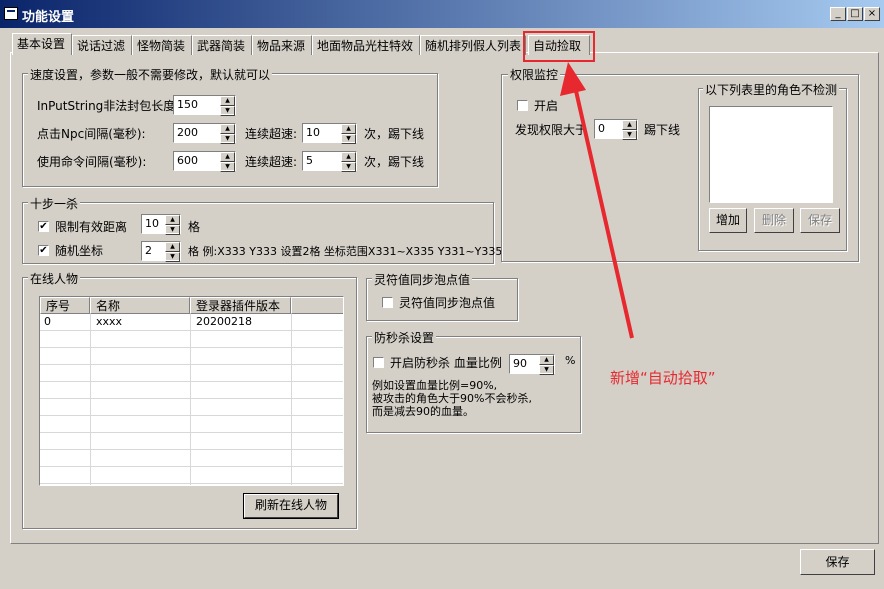 The height and width of the screenshot is (589, 884). What do you see at coordinates (329, 133) in the screenshot?
I see `npc-overspeed-spinner: 10 ▲ ▼` at bounding box center [329, 133].